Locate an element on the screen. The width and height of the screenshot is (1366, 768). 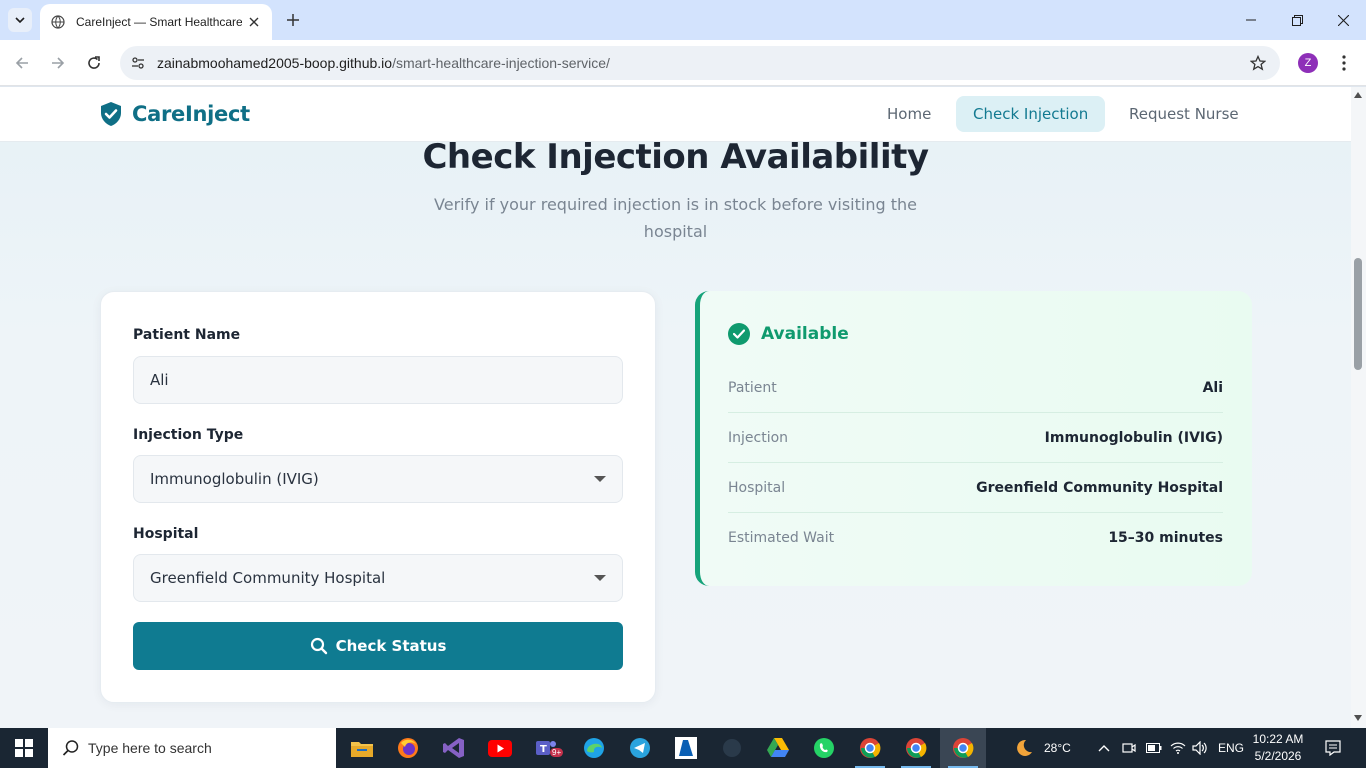
browser-tab: CareInject — Smart Healthcare is located at coordinates (156, 22).